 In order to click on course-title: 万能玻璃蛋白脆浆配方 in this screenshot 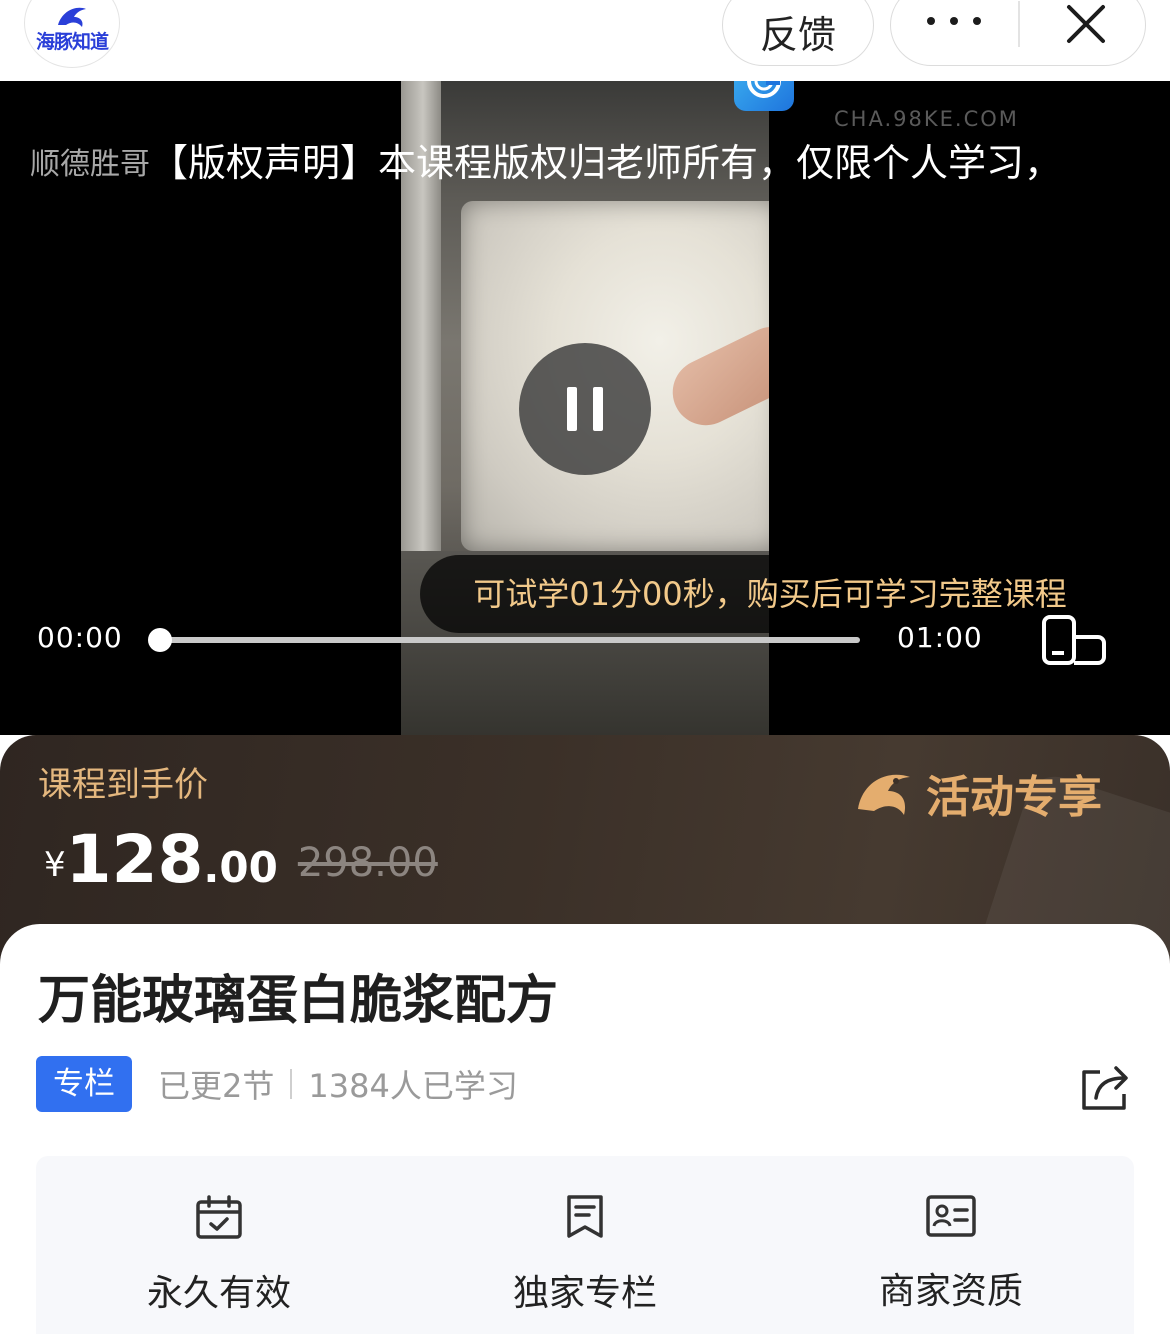, I will do `click(298, 1001)`.